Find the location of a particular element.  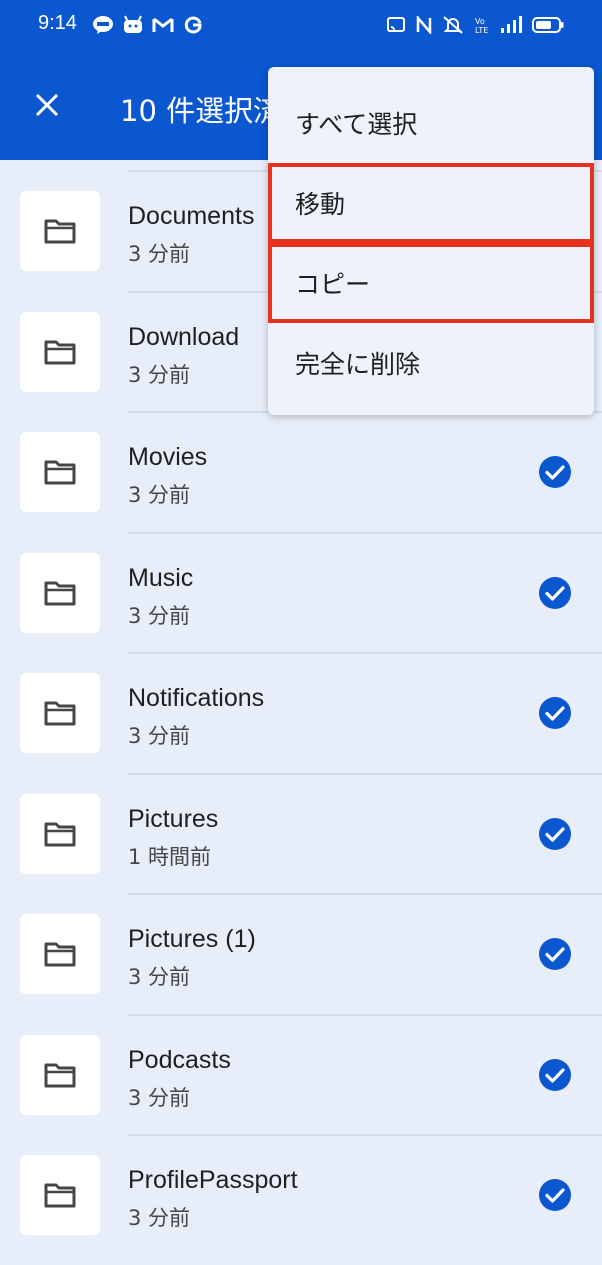

status-system-icons: Vo LTE is located at coordinates (475, 25).